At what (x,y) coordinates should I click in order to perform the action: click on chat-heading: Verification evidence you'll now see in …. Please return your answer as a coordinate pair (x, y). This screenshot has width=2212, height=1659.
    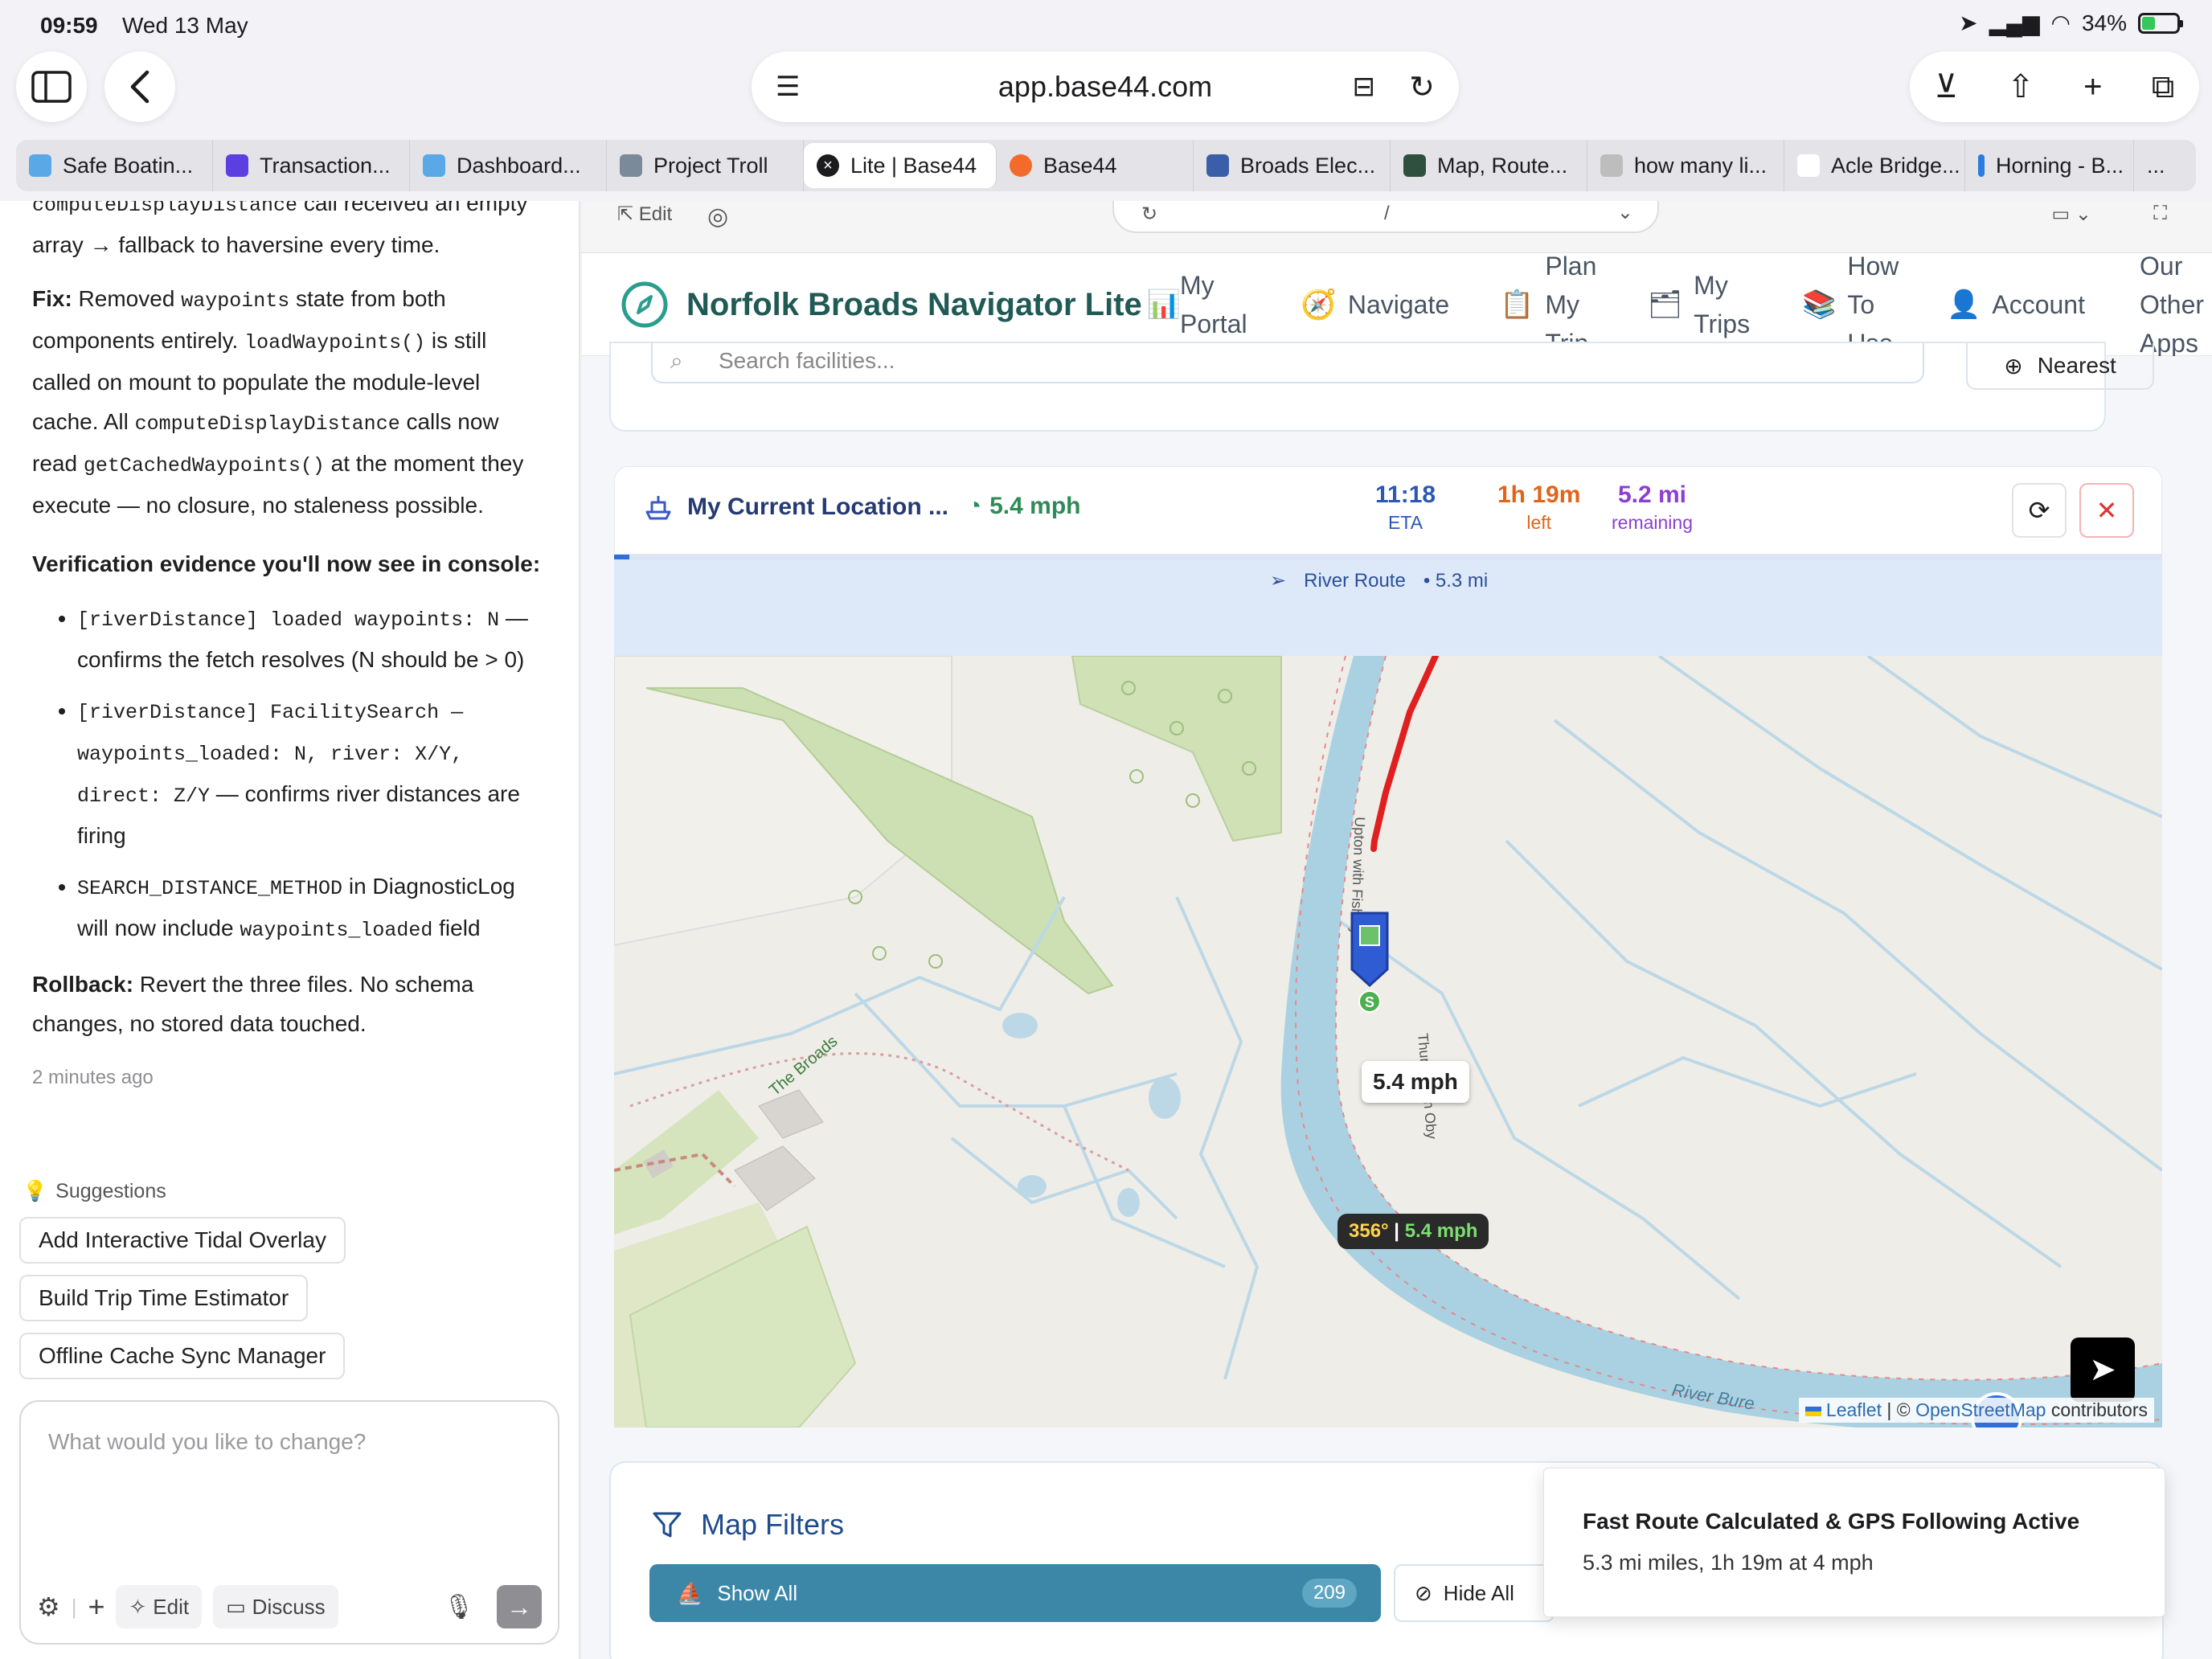
    Looking at the image, I should click on (286, 563).